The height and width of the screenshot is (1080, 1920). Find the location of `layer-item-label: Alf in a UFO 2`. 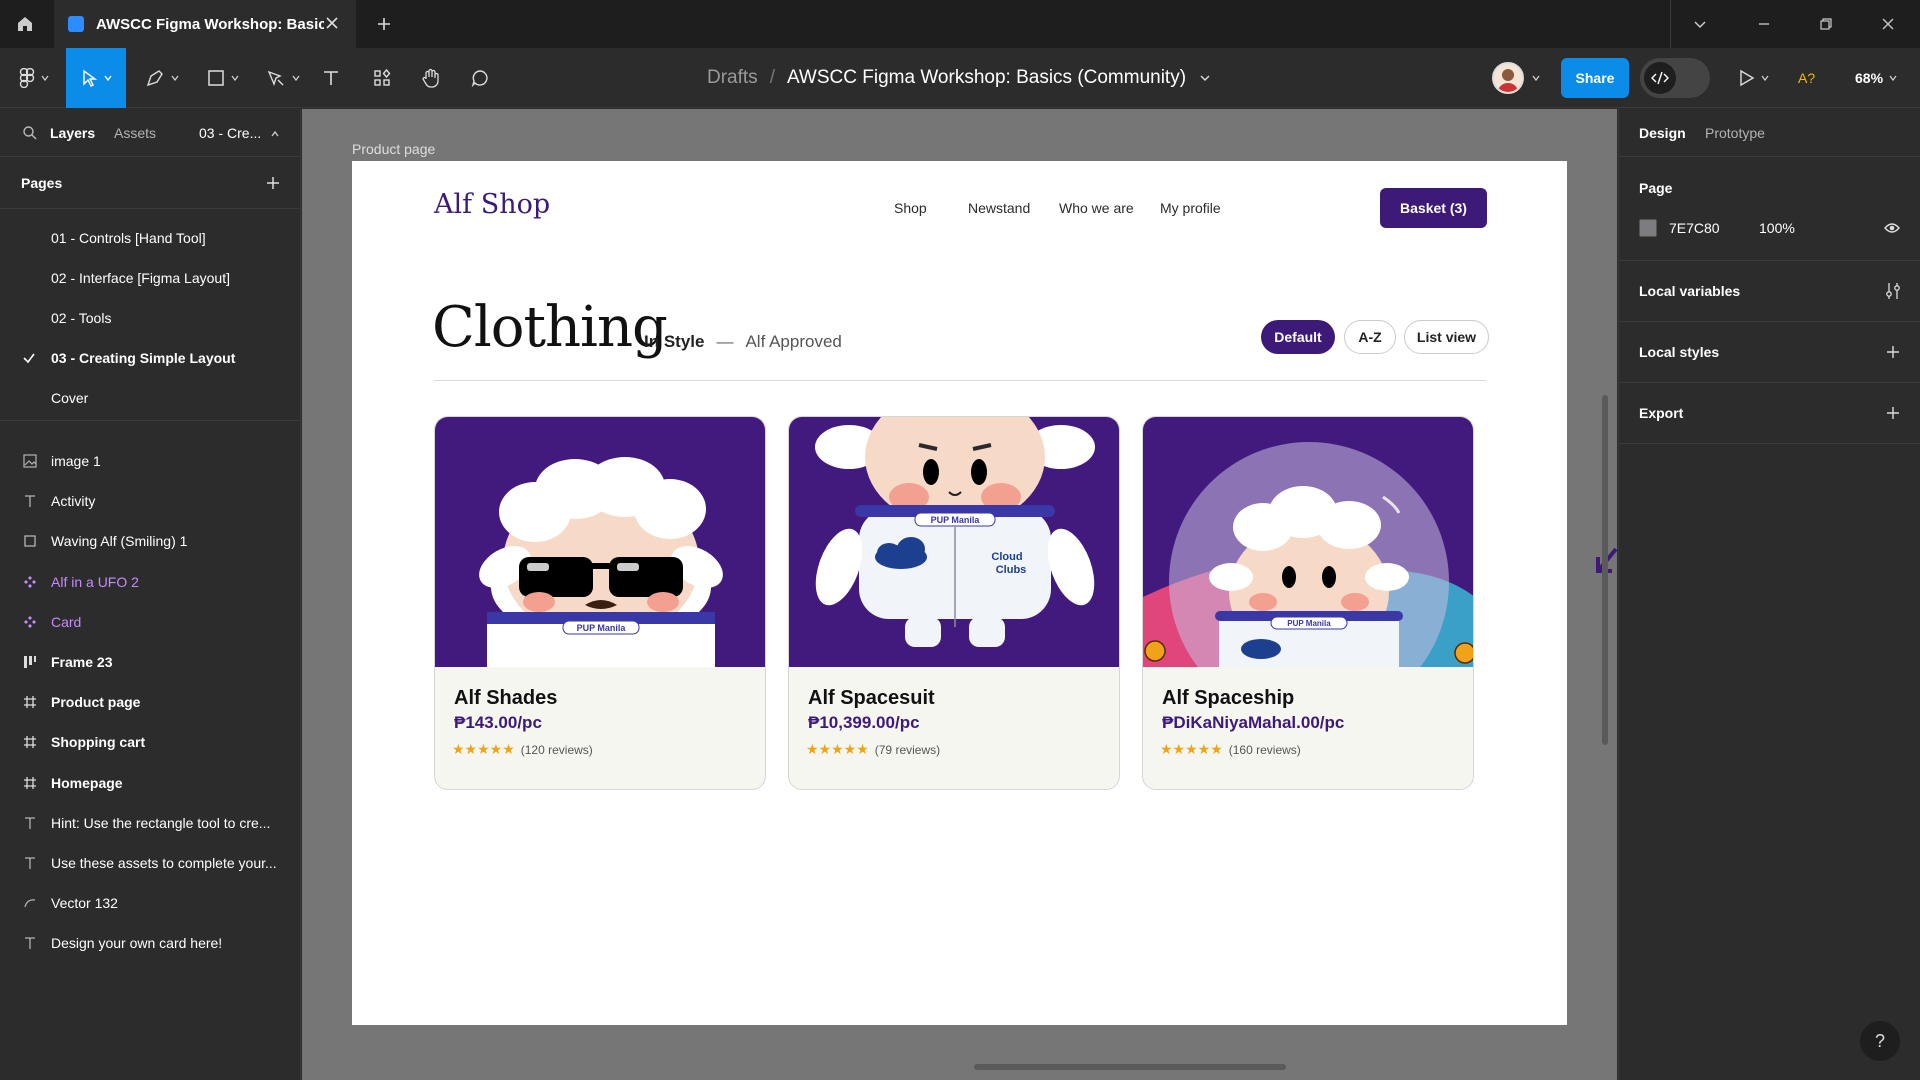

layer-item-label: Alf in a UFO 2 is located at coordinates (95, 581).